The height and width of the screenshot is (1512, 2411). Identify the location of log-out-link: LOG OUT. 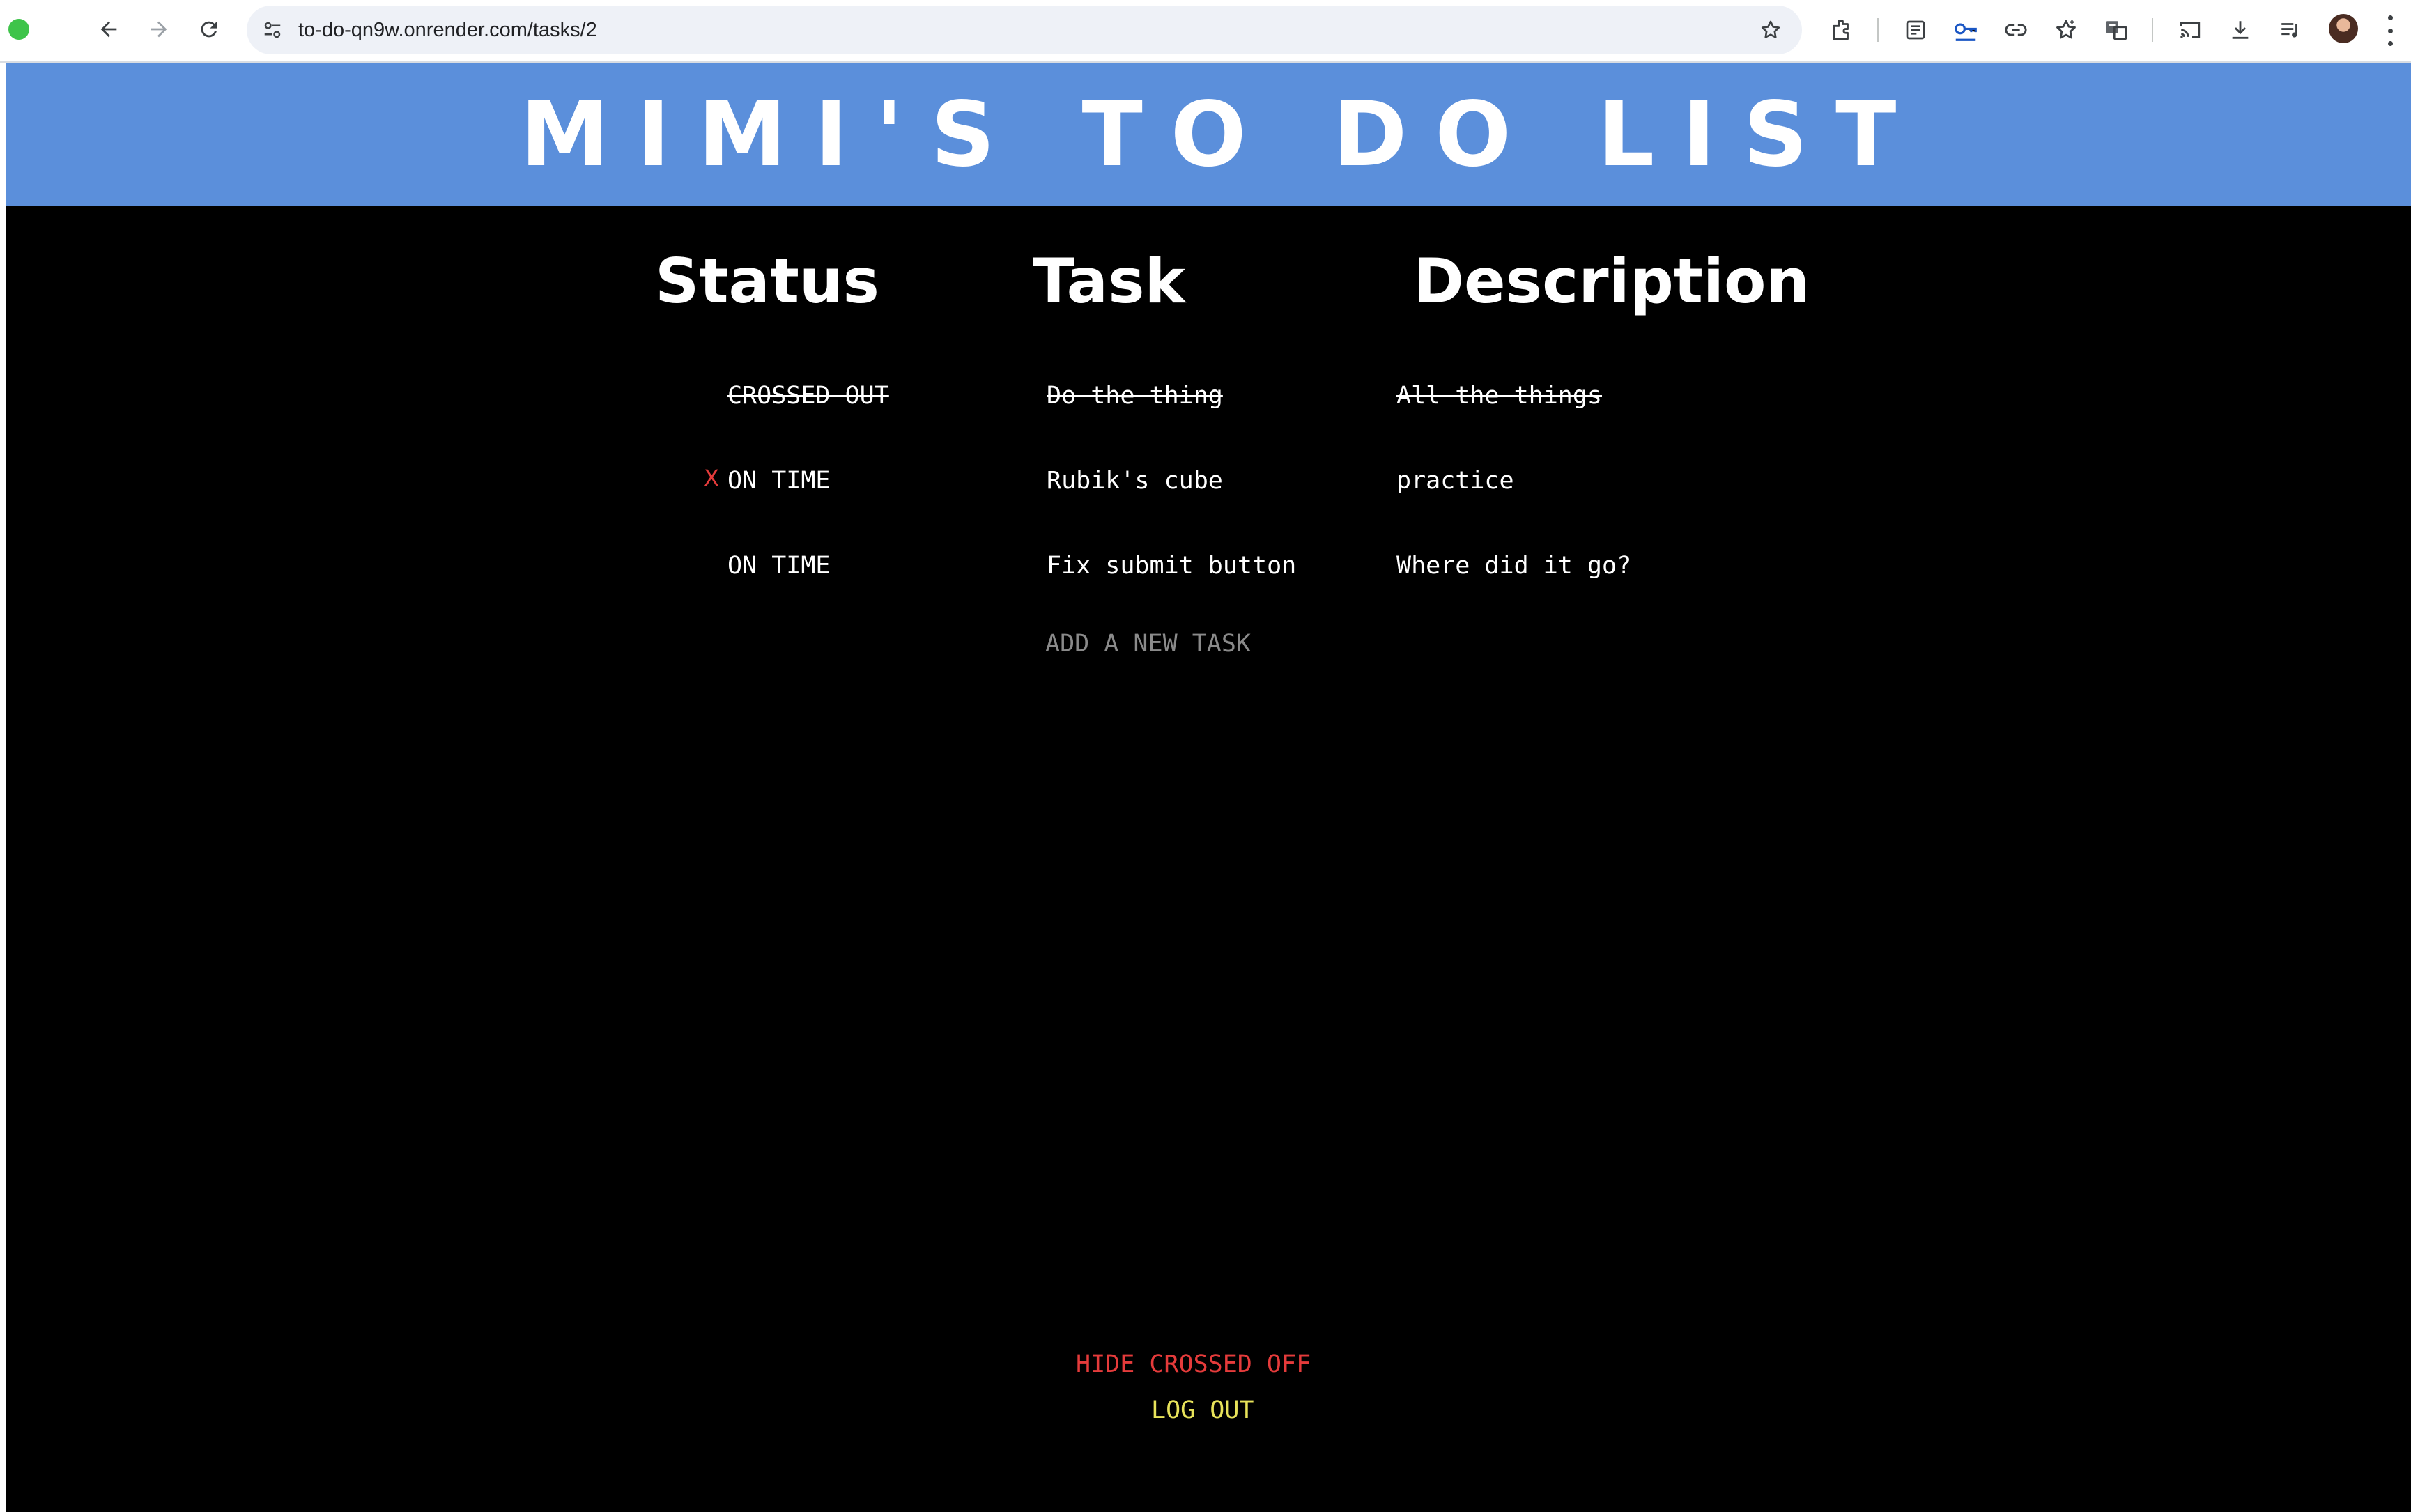
(1202, 1410).